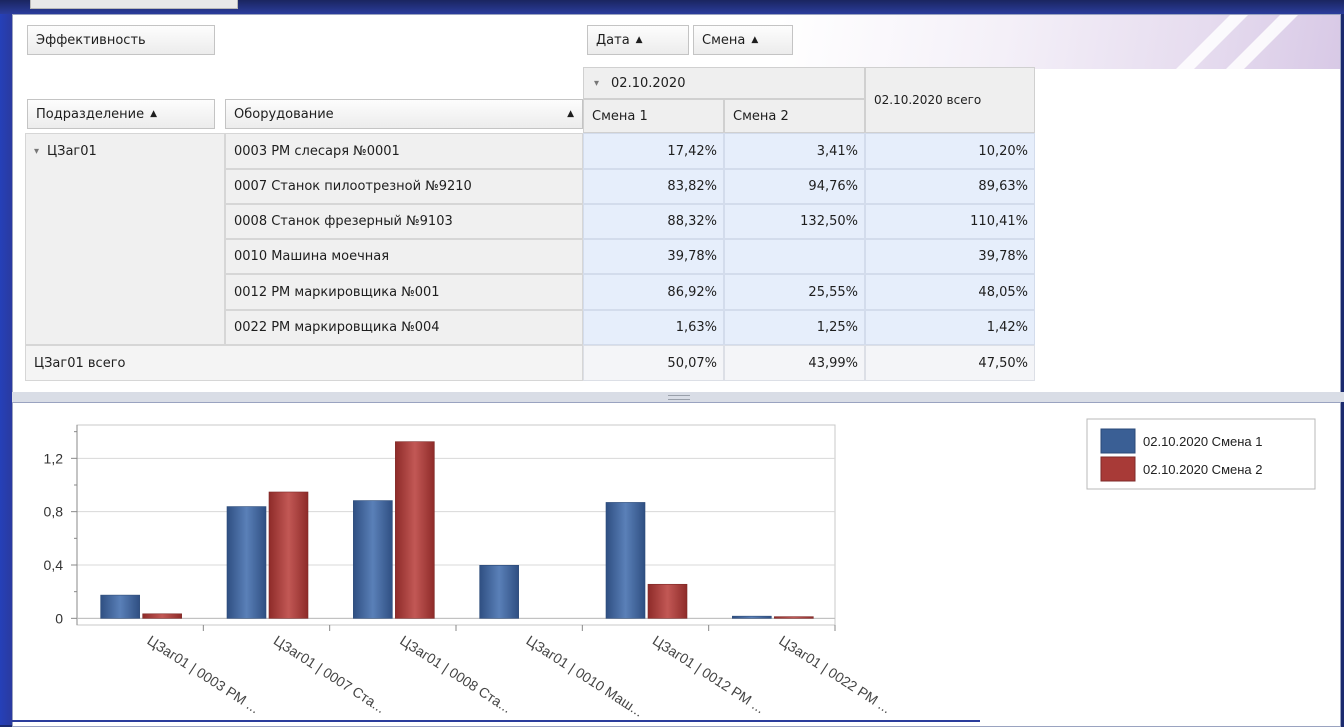  Describe the element at coordinates (404, 114) in the screenshot. I see `equipment-field-button: Оборудование ▲` at that location.